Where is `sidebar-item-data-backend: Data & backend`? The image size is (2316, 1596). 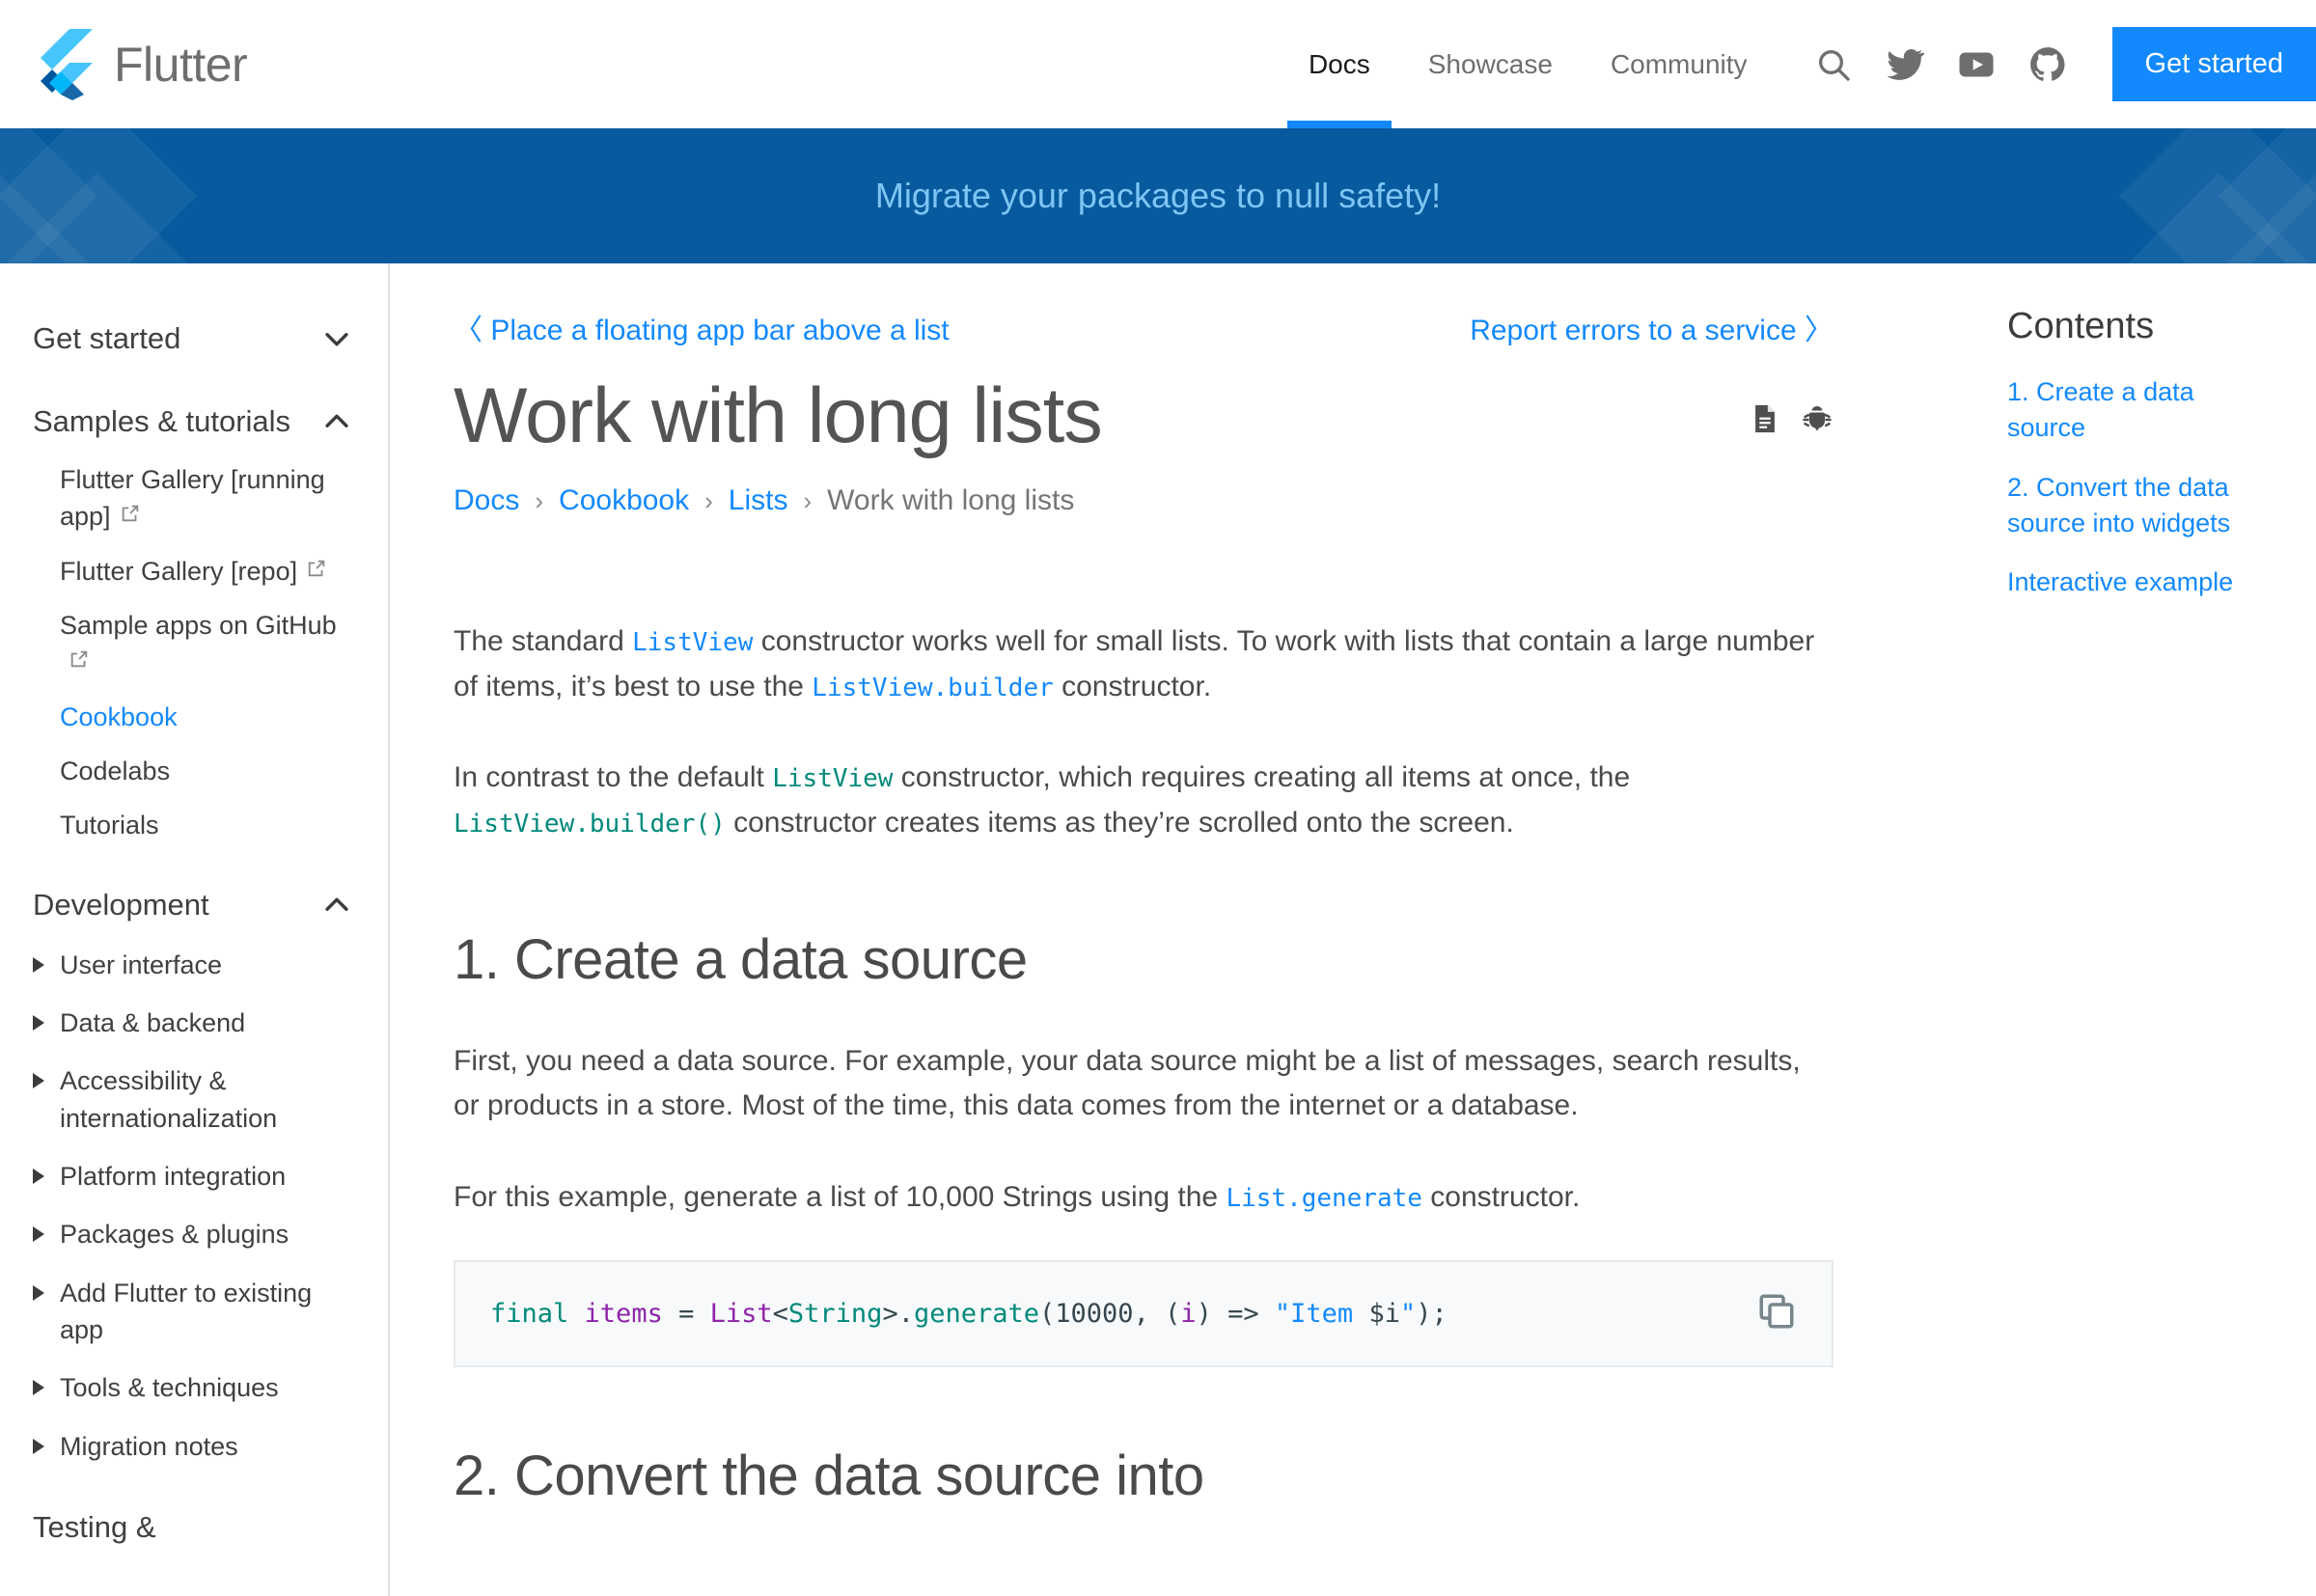
sidebar-item-data-backend: Data & backend is located at coordinates (193, 1023).